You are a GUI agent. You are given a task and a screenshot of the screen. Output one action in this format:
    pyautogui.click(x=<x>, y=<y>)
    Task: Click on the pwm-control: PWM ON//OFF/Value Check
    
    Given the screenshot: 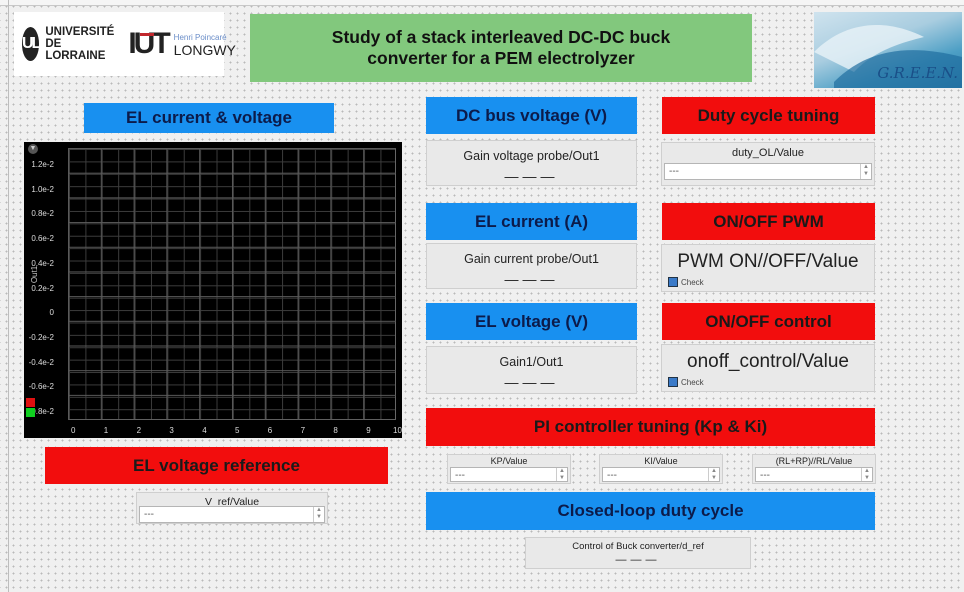 What is the action you would take?
    pyautogui.click(x=768, y=268)
    